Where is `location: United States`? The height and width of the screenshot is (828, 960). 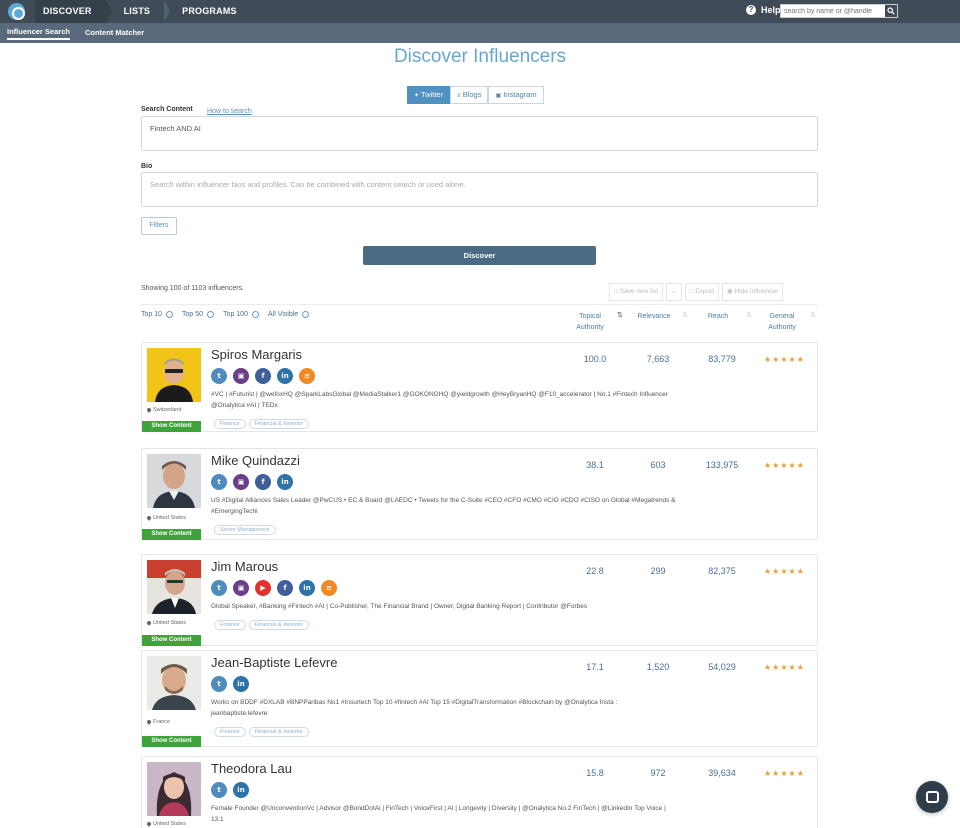
location: United States is located at coordinates (166, 518).